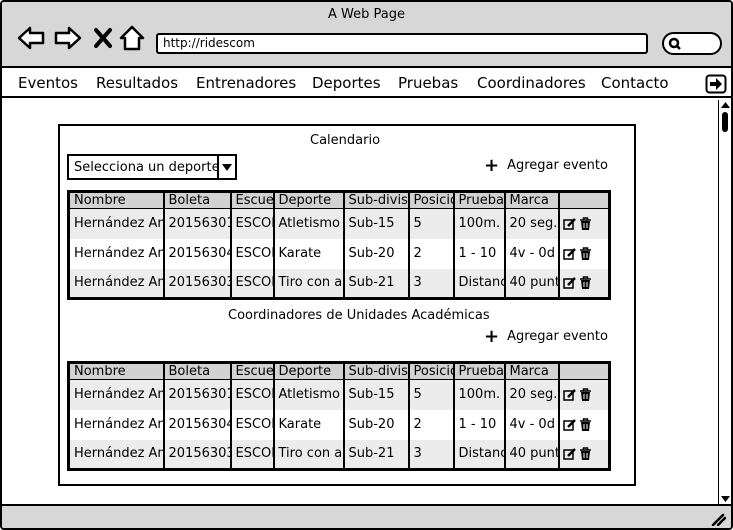 The height and width of the screenshot is (530, 733). Describe the element at coordinates (479, 253) in the screenshot. I see `cell-prueba: 1 - 10` at that location.